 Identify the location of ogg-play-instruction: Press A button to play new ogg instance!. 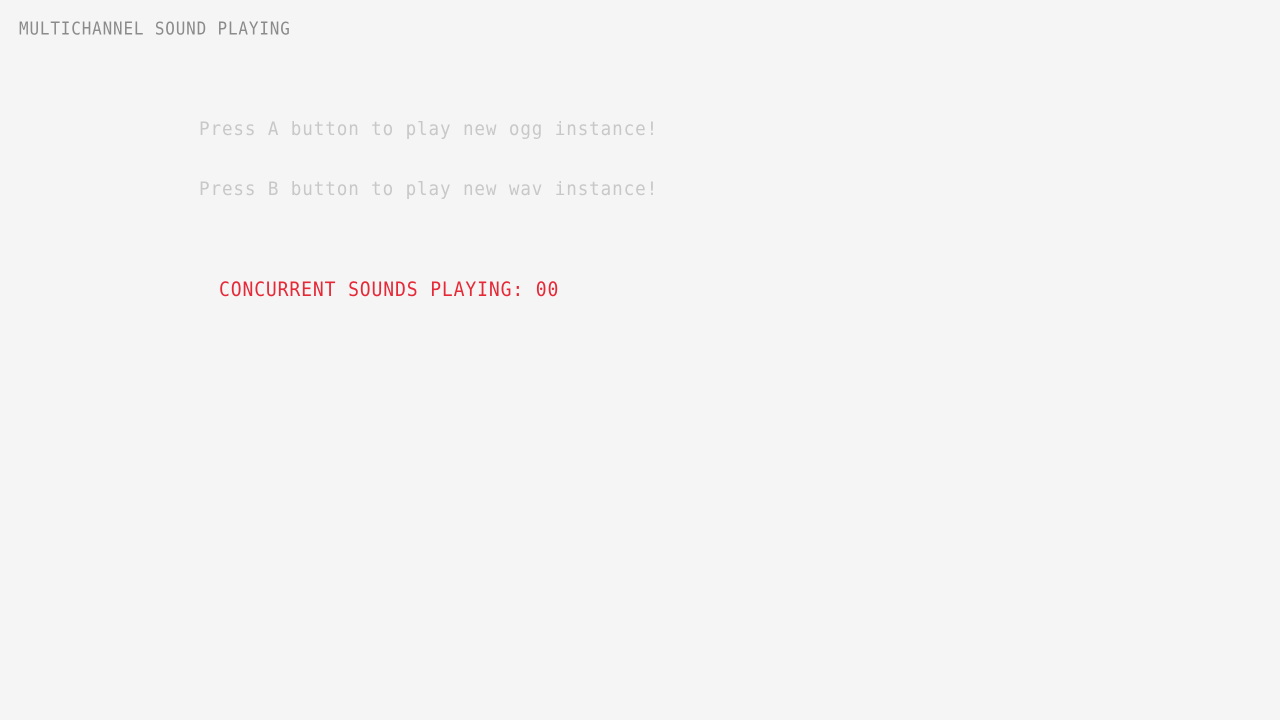
(429, 128).